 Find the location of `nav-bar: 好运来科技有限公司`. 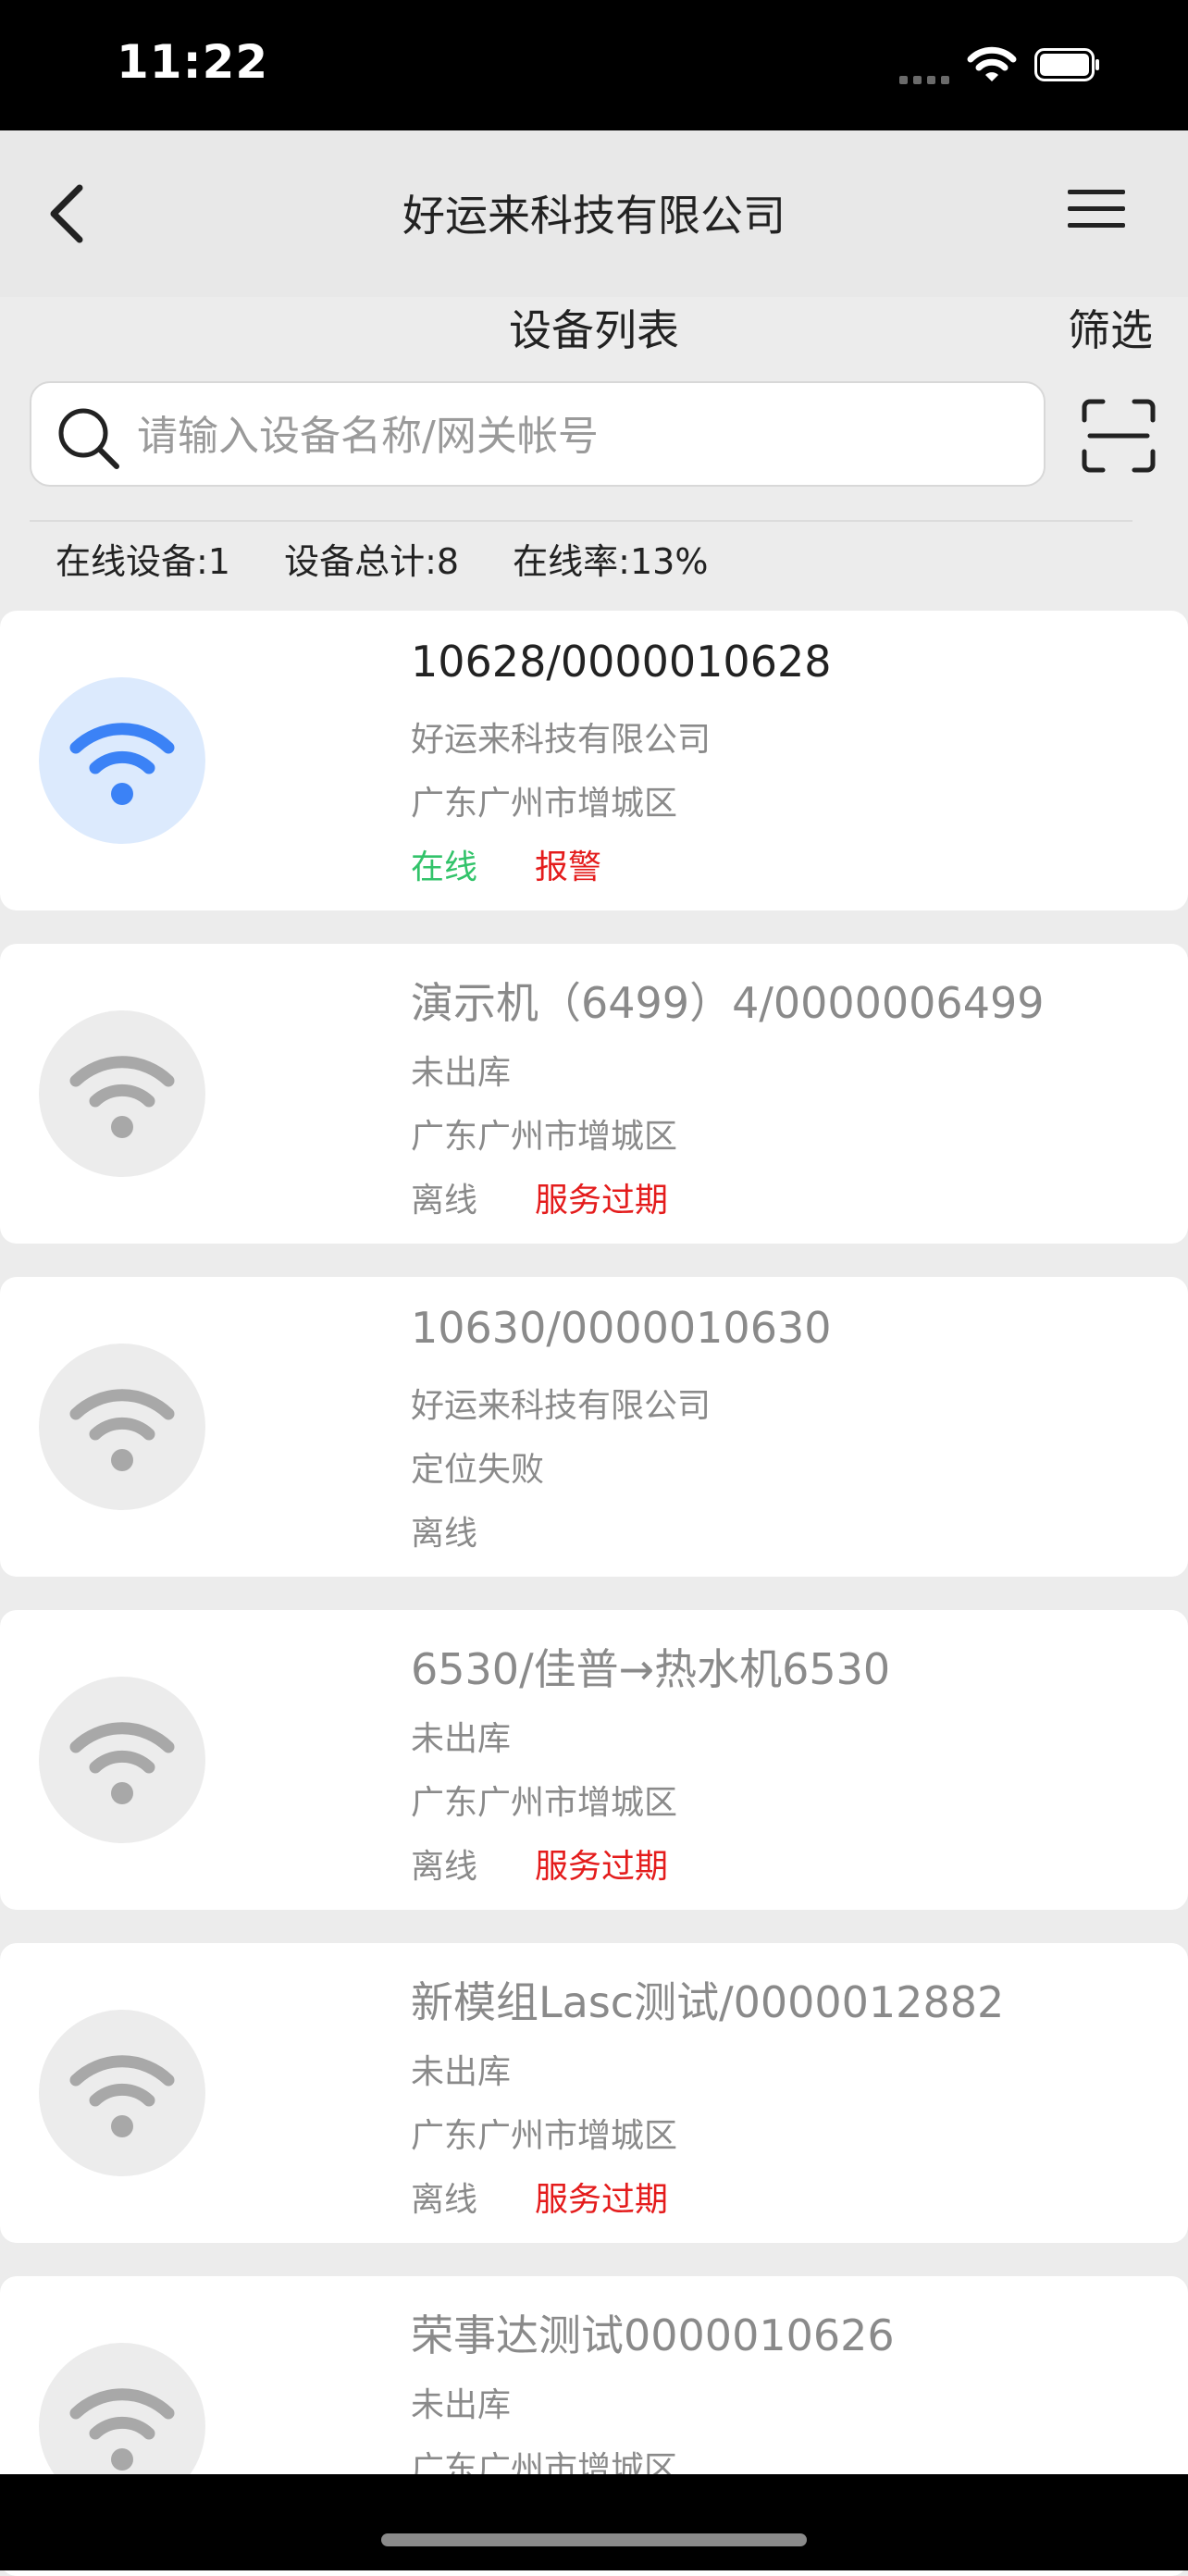

nav-bar: 好运来科技有限公司 is located at coordinates (594, 214).